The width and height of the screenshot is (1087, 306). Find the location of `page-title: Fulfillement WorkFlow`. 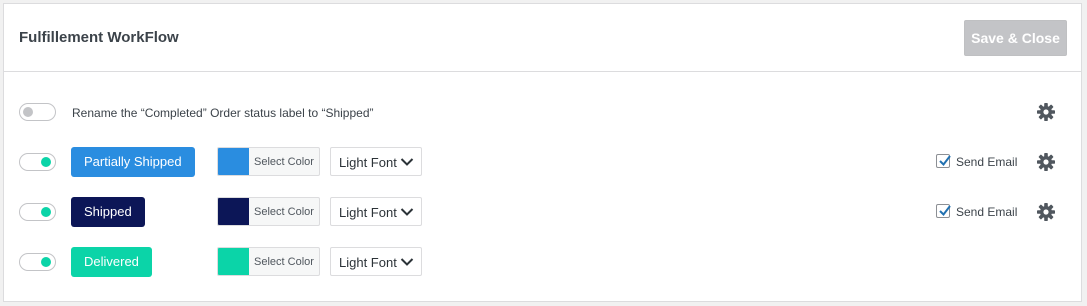

page-title: Fulfillement WorkFlow is located at coordinates (99, 37).